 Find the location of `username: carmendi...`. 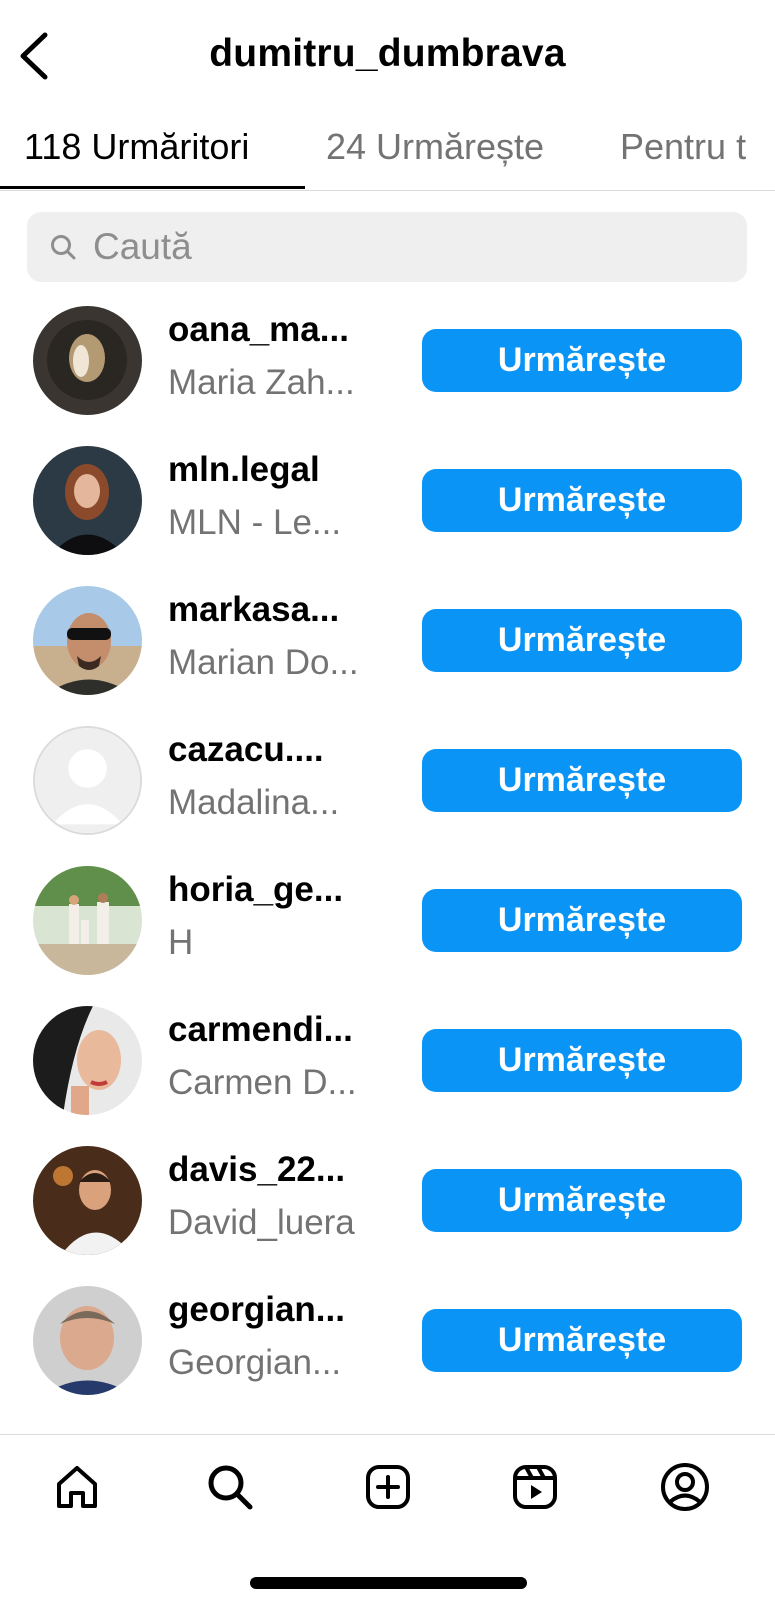

username: carmendi... is located at coordinates (260, 1030).